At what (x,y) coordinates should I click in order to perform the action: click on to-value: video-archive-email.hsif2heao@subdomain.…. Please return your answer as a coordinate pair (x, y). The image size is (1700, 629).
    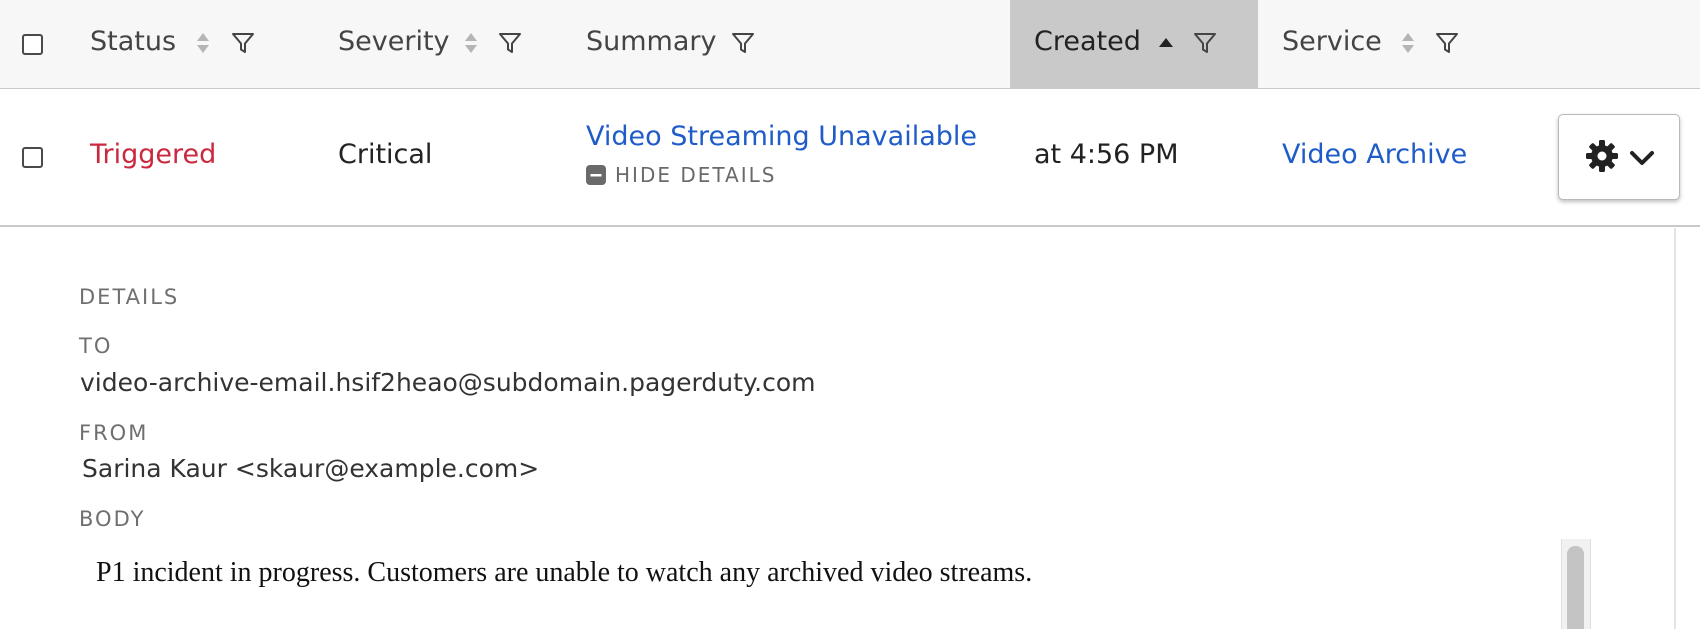
    Looking at the image, I should click on (448, 382).